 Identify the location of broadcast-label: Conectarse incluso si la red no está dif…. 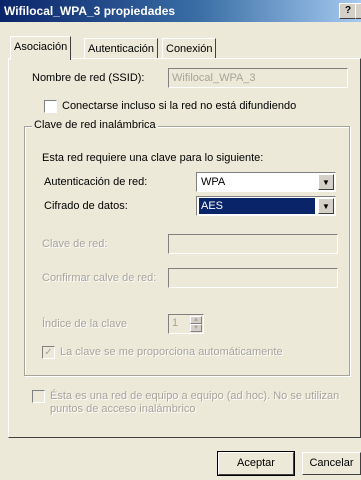
(179, 106).